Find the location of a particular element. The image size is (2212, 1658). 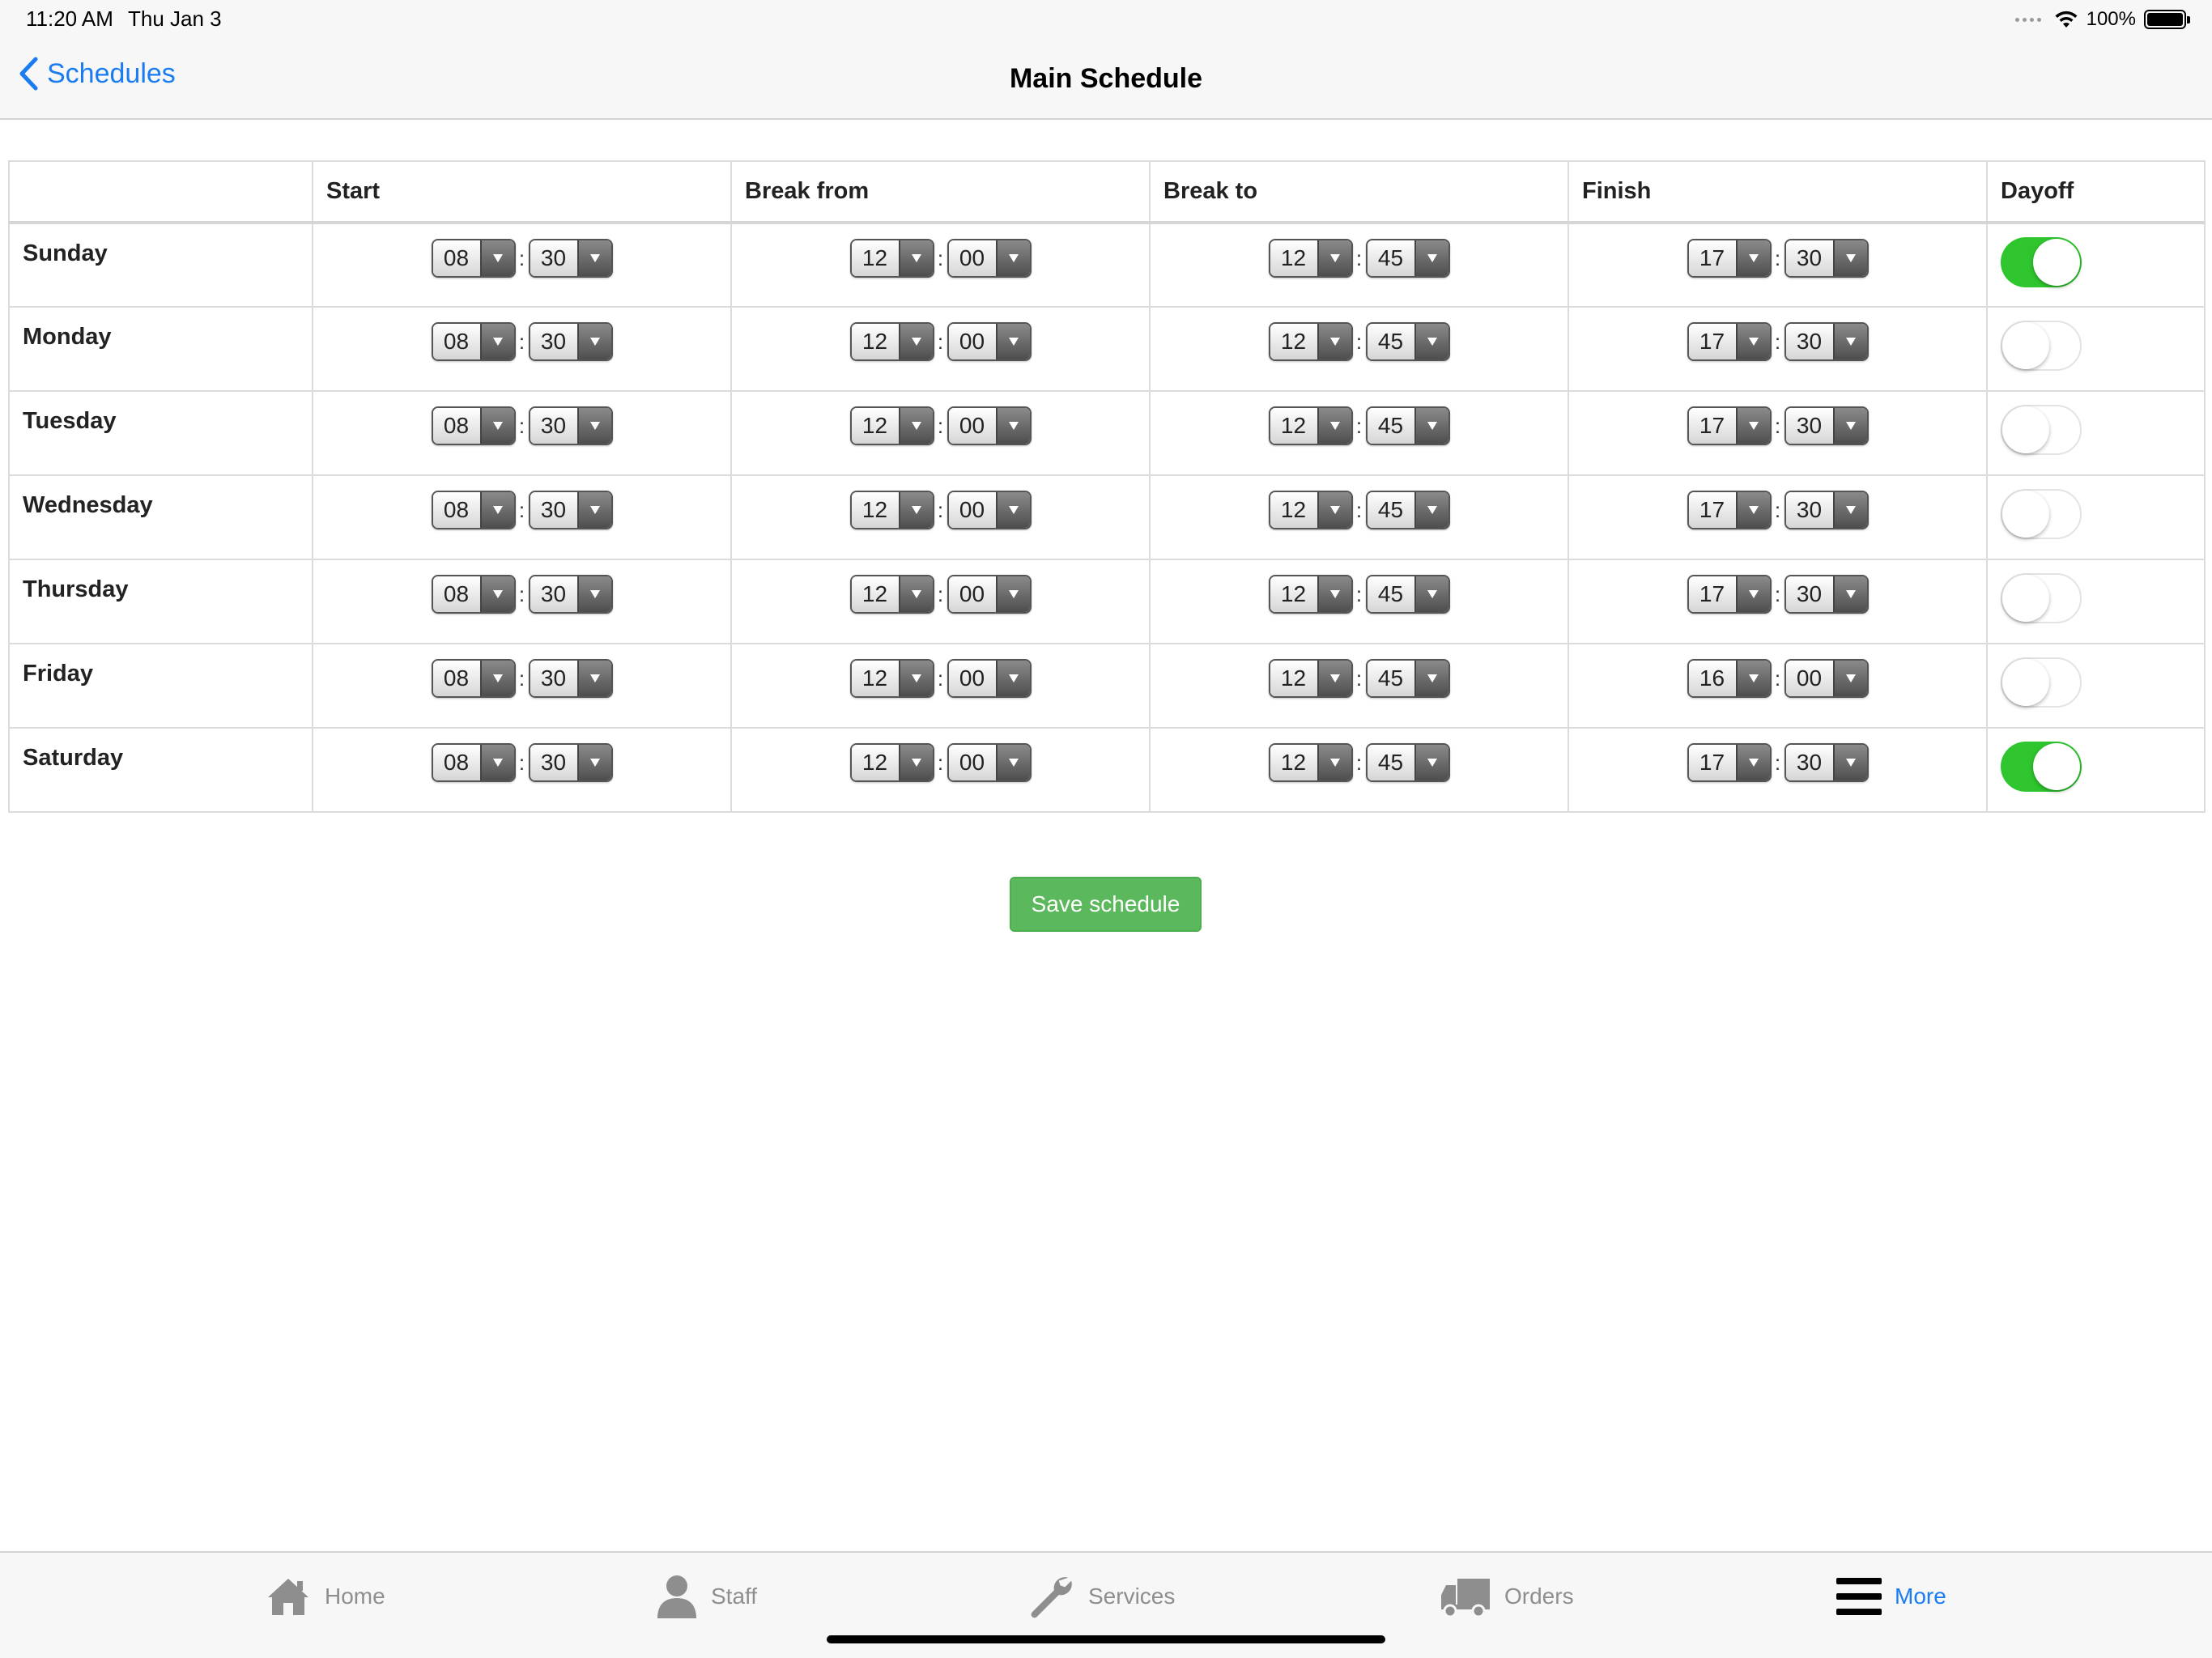

table-row: Saturday 08:30 12:00 12:45 17:30 is located at coordinates (1107, 770).